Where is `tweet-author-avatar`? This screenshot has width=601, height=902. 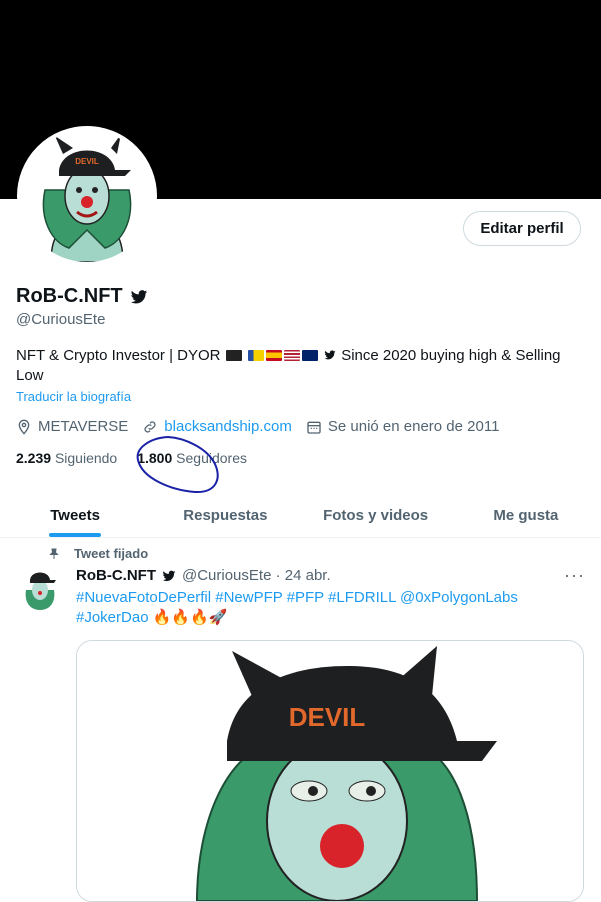
tweet-author-avatar is located at coordinates (40, 588).